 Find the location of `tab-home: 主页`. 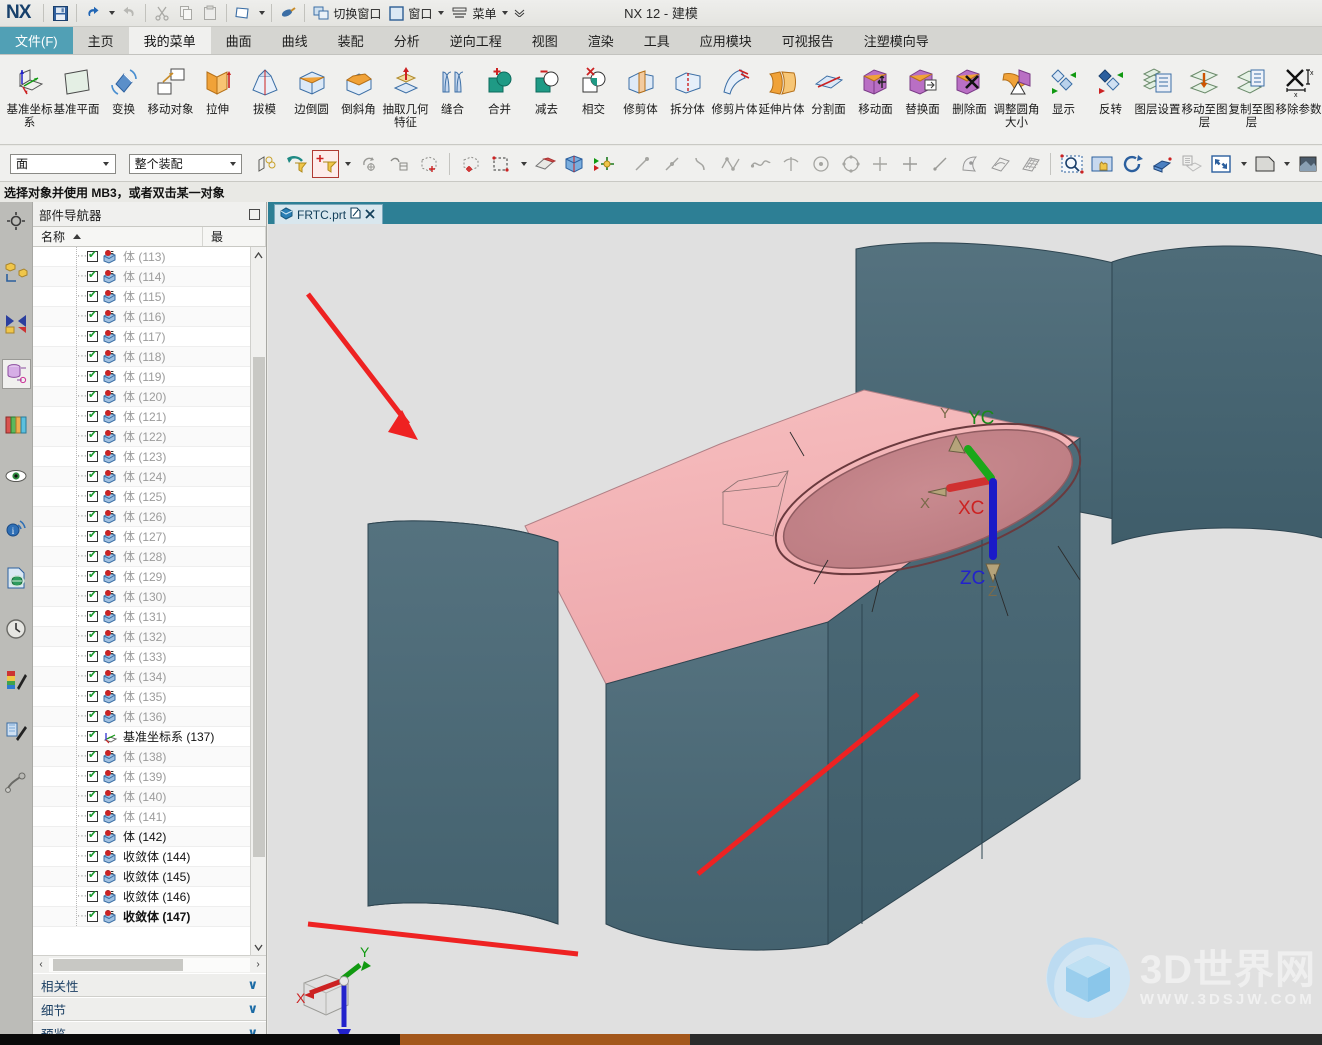

tab-home: 主页 is located at coordinates (101, 40).